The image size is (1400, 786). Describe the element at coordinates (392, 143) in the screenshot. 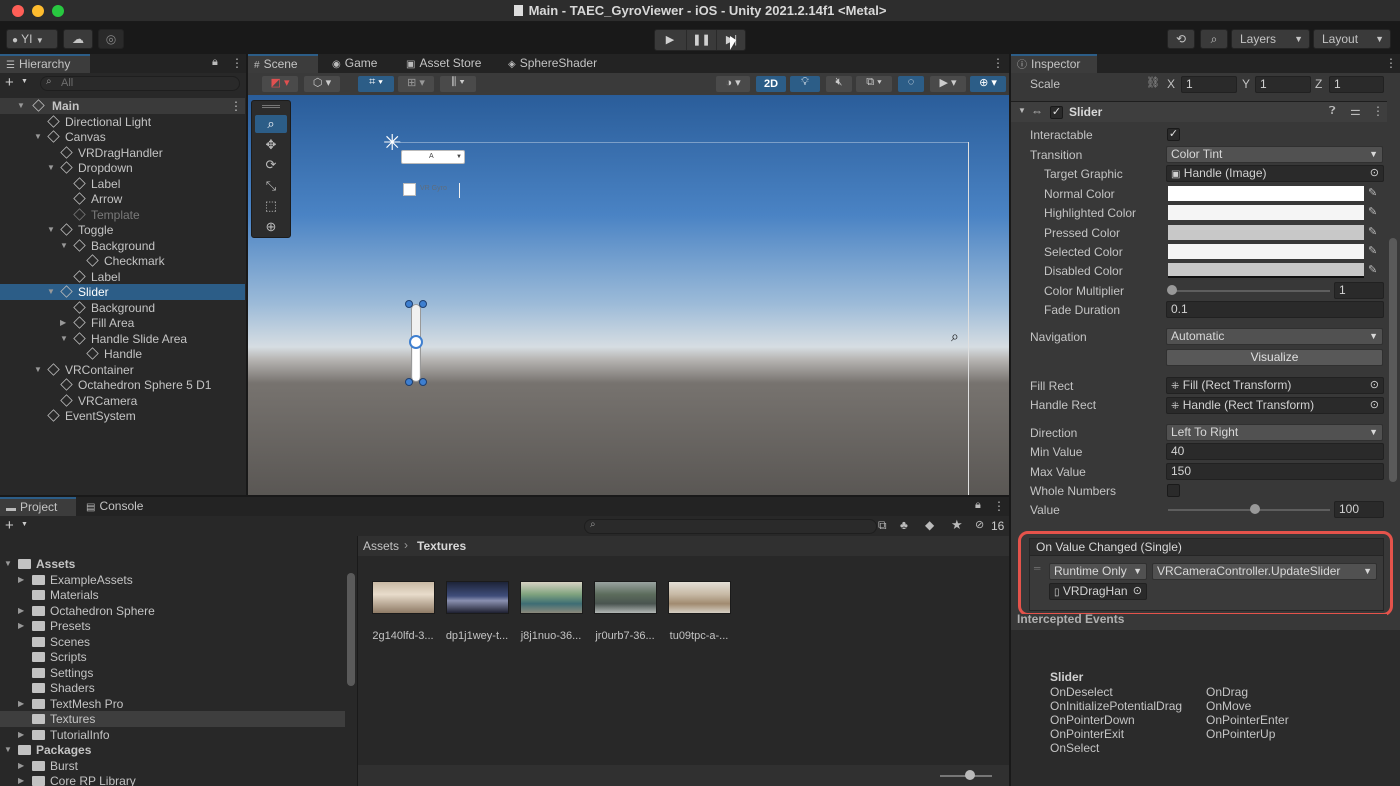

I see `light-gizmo-icon: ✳` at that location.